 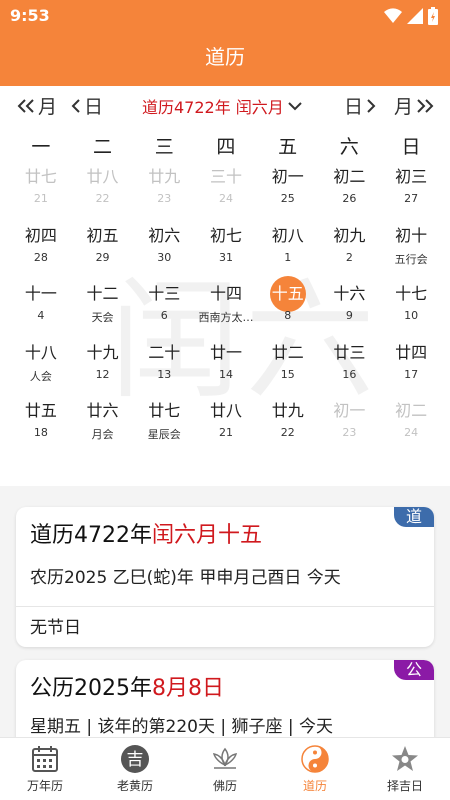 I want to click on day-lunar-label: 初九, so click(x=349, y=235).